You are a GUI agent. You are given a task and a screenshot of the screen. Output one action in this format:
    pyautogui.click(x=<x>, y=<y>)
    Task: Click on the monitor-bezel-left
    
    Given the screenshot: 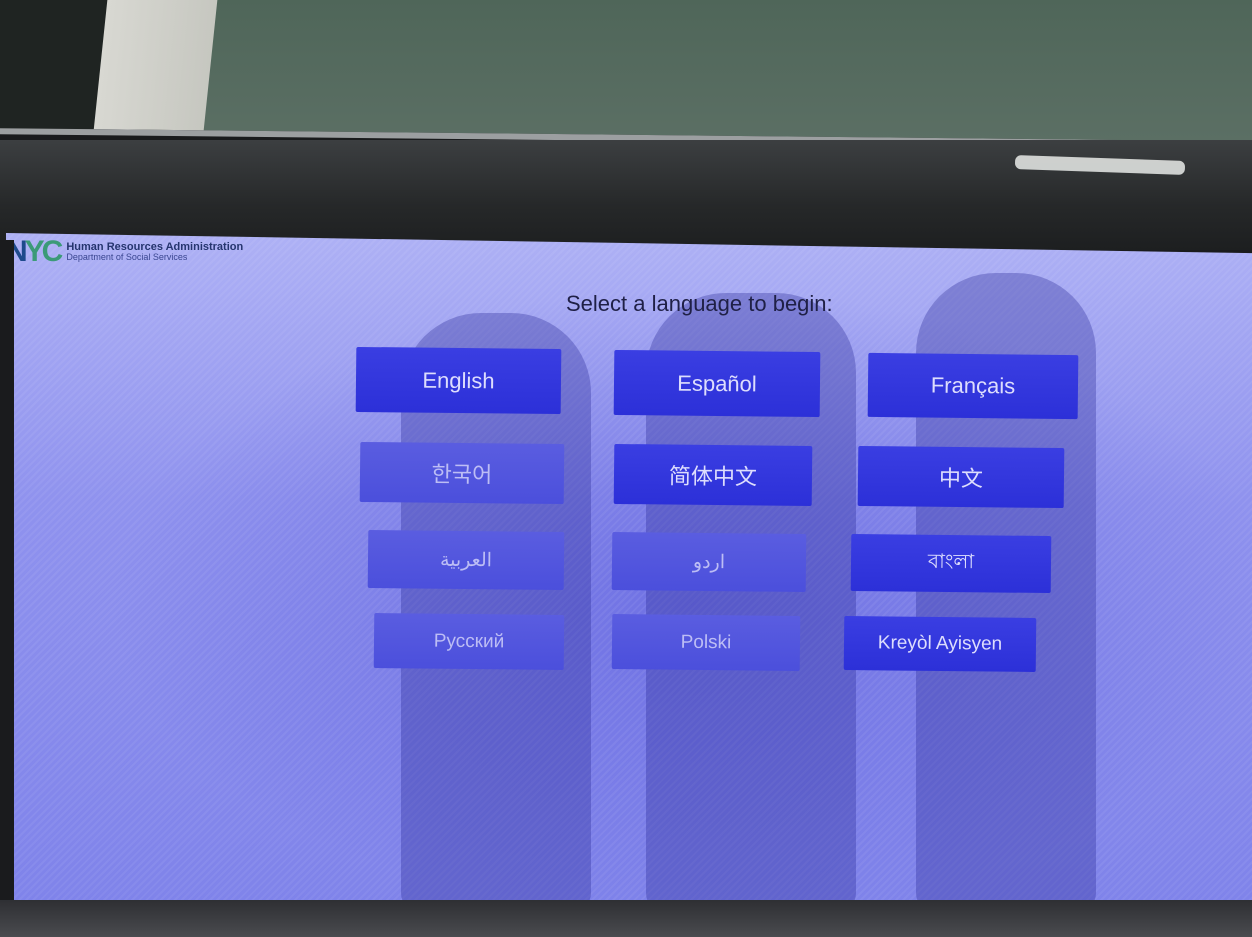 What is the action you would take?
    pyautogui.click(x=7, y=588)
    